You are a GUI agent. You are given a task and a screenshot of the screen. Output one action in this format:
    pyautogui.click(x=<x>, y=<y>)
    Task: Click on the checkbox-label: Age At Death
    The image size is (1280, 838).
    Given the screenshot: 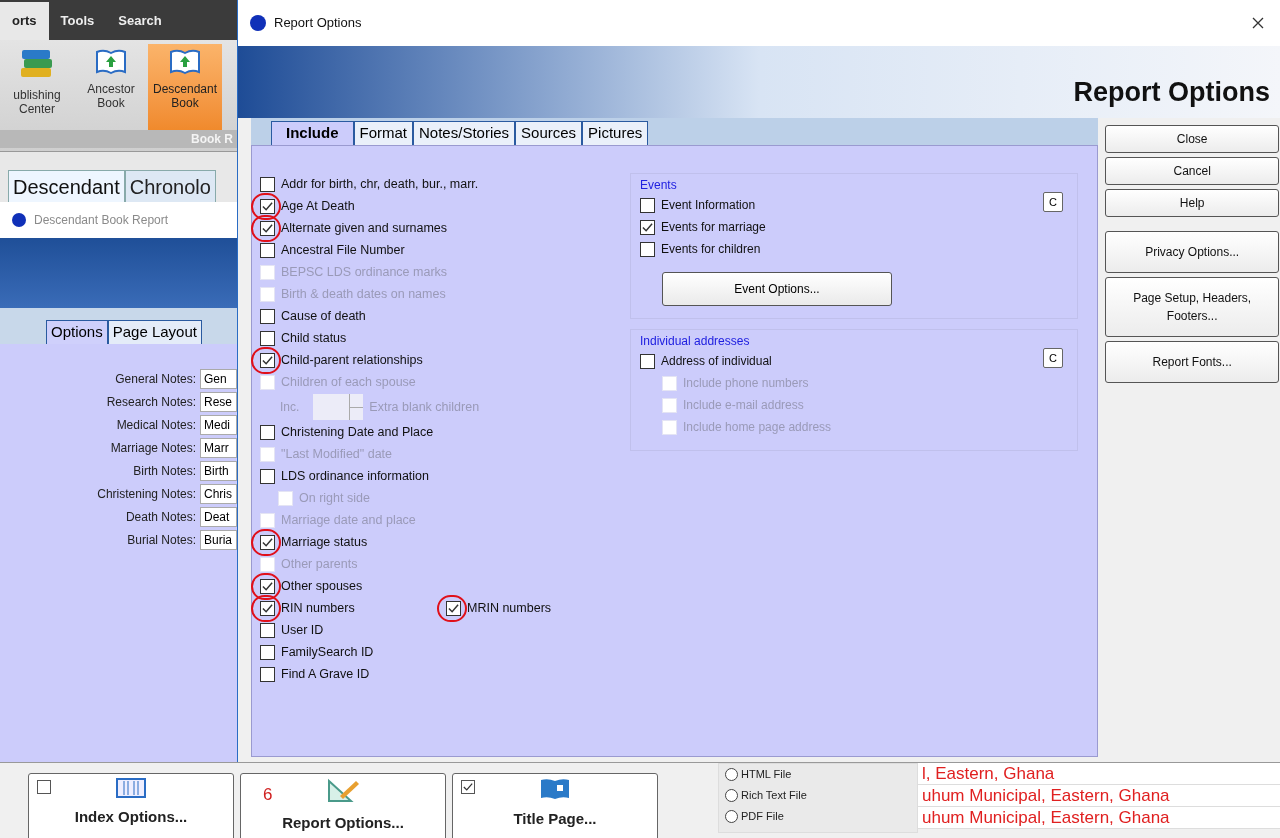 What is the action you would take?
    pyautogui.click(x=318, y=206)
    